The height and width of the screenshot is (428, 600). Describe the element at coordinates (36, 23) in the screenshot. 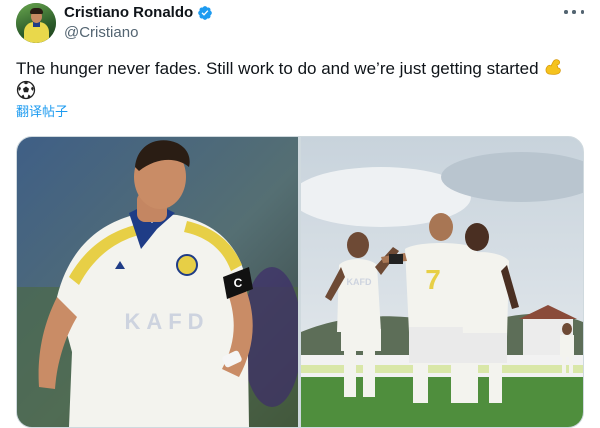

I see `avatar` at that location.